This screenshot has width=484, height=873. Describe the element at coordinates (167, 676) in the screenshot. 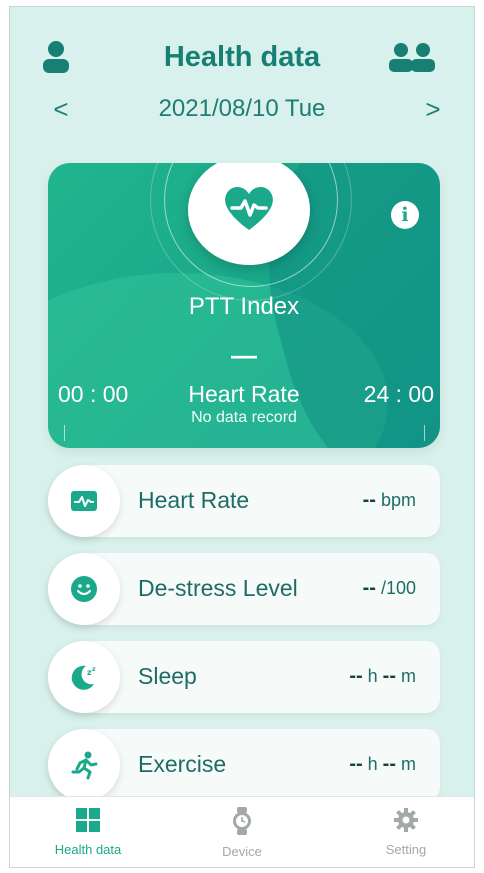

I see `metric-label: Sleep` at that location.